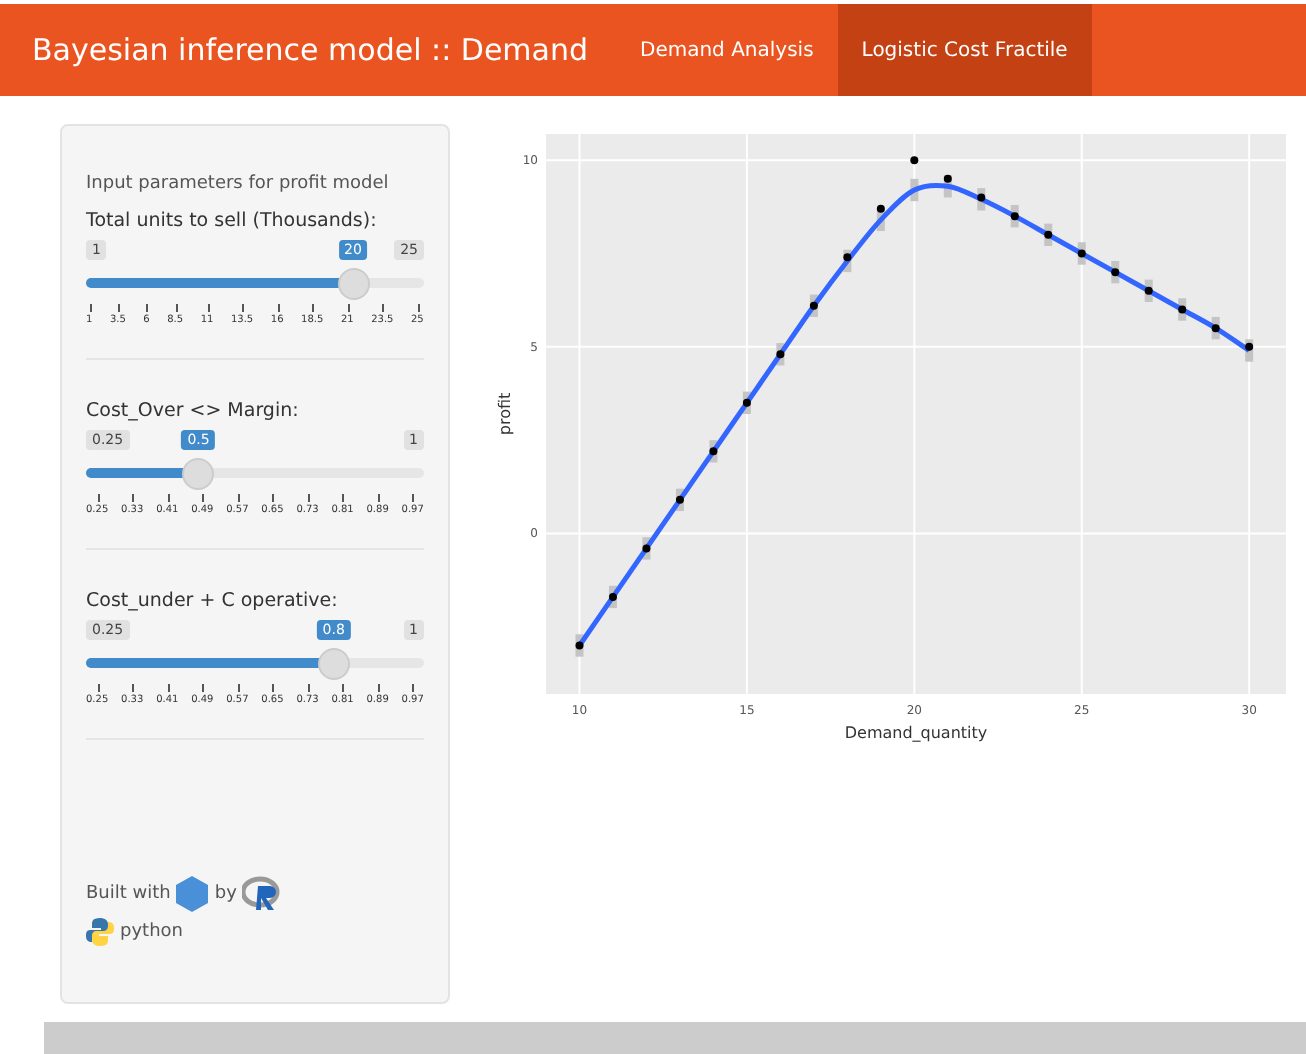 The width and height of the screenshot is (1306, 1054). I want to click on slider-label: Cost_under + C operative:, so click(213, 601).